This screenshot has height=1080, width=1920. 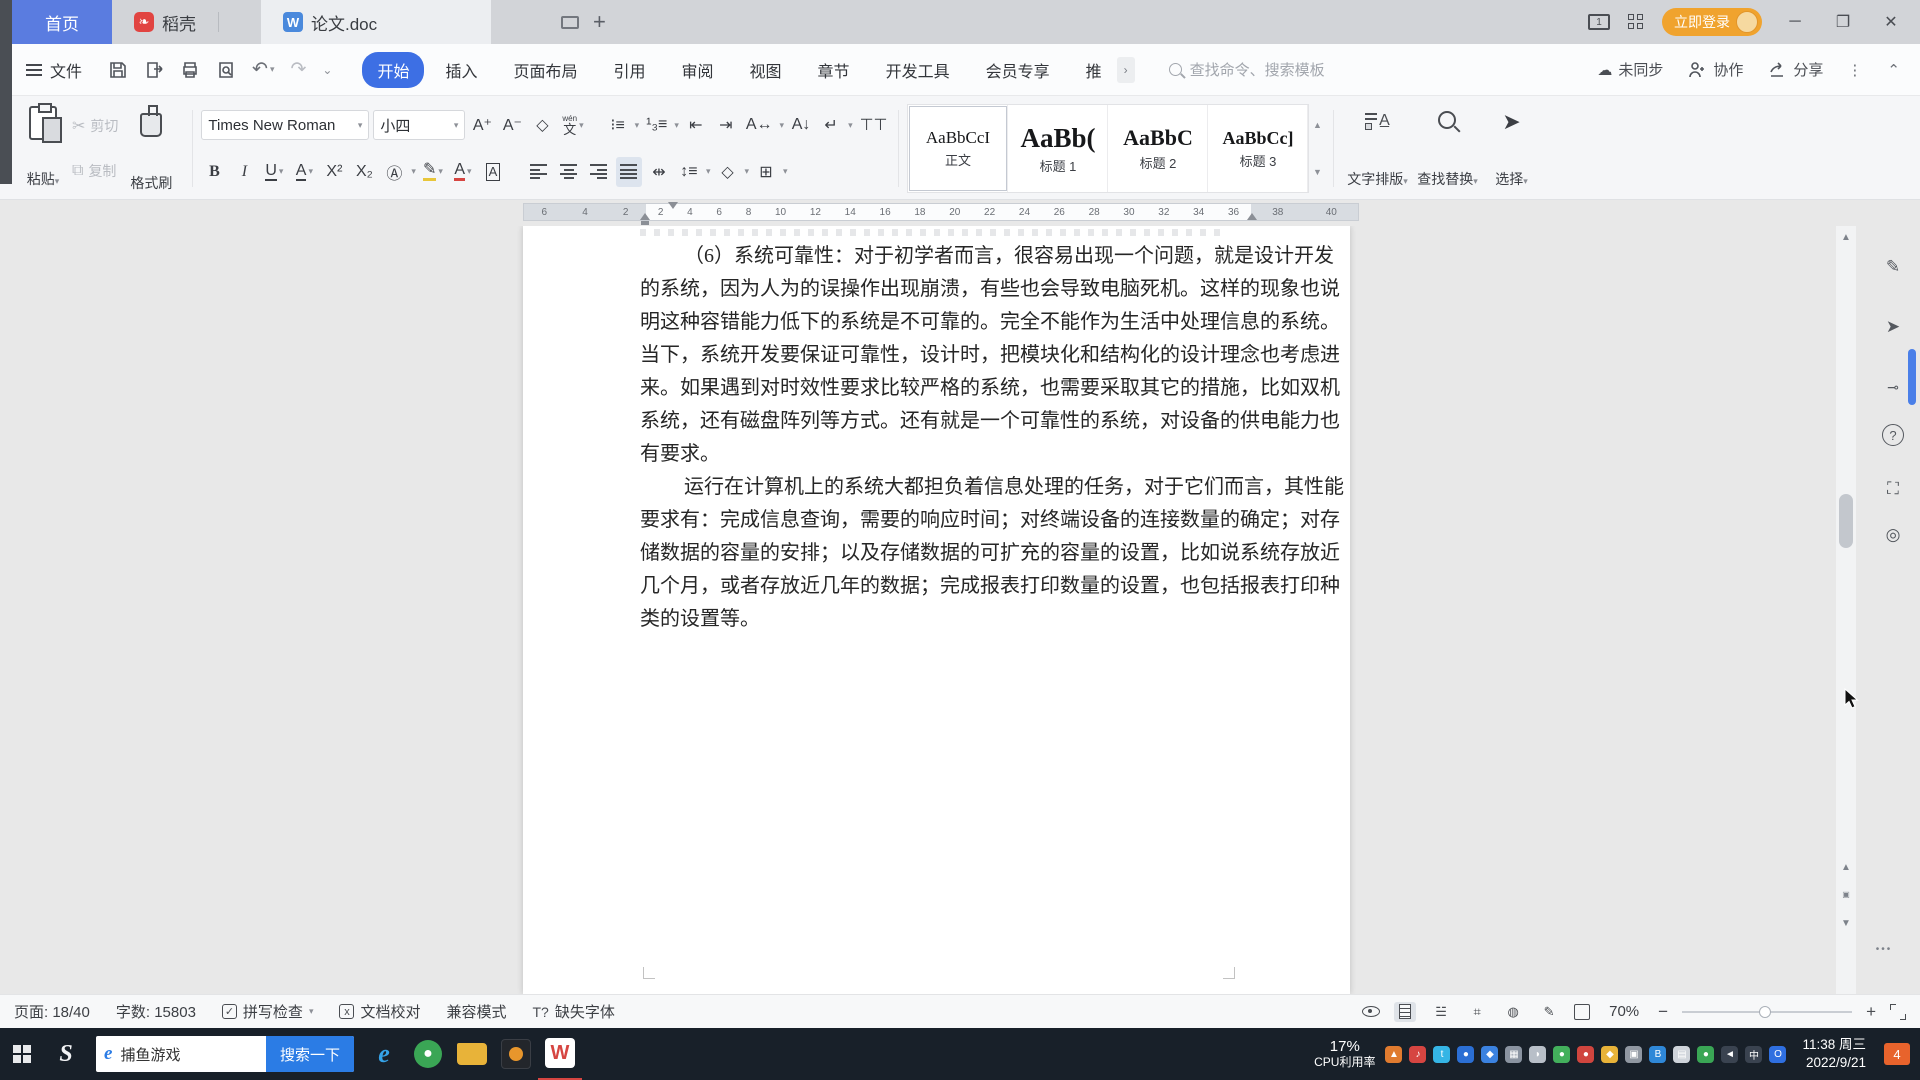 What do you see at coordinates (1730, 1054) in the screenshot?
I see `volume-icon: ◄` at bounding box center [1730, 1054].